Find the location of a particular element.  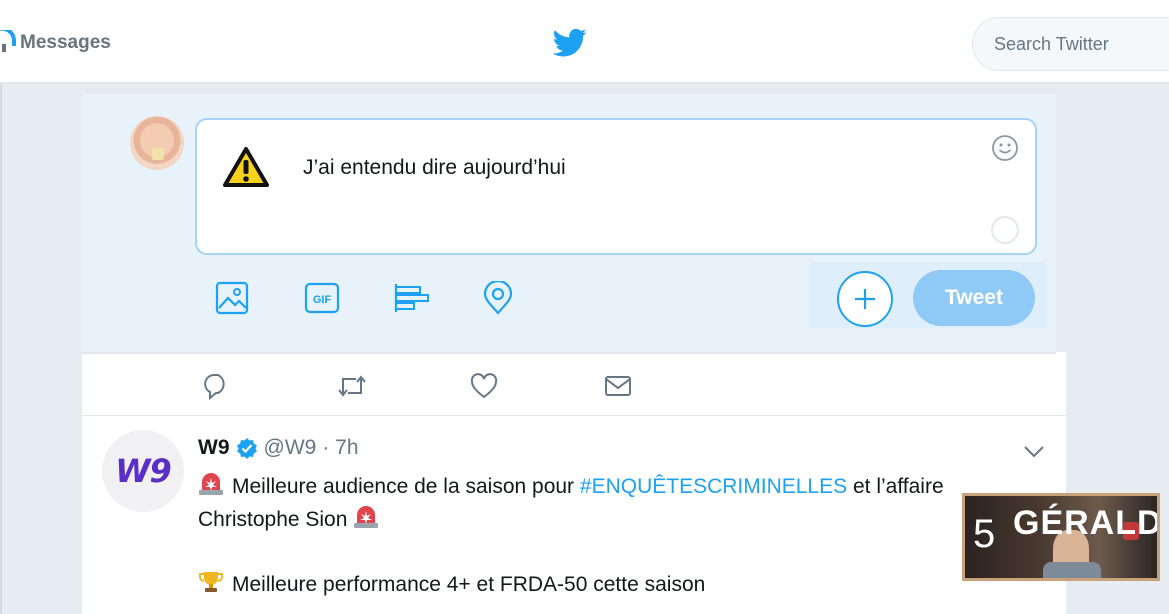

add-image-button is located at coordinates (259, 298).